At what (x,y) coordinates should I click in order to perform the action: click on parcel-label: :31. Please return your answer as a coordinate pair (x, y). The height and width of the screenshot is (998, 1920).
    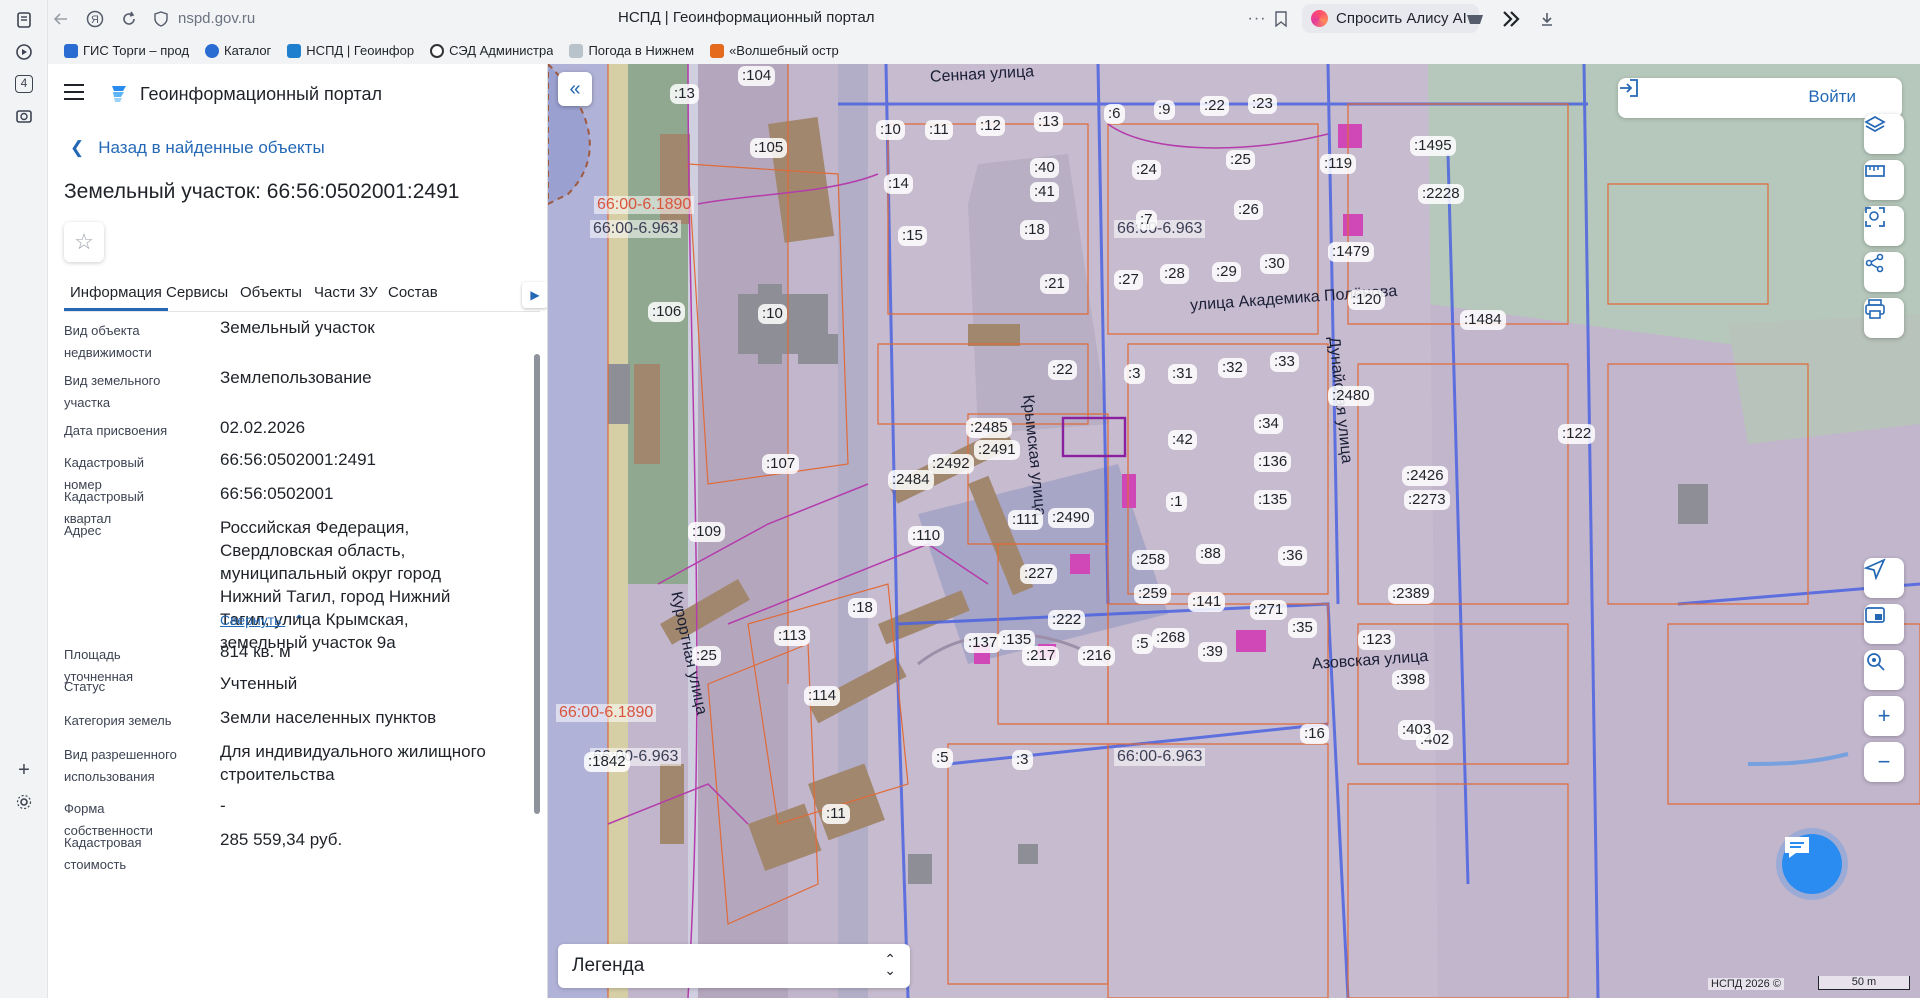
    Looking at the image, I should click on (1182, 374).